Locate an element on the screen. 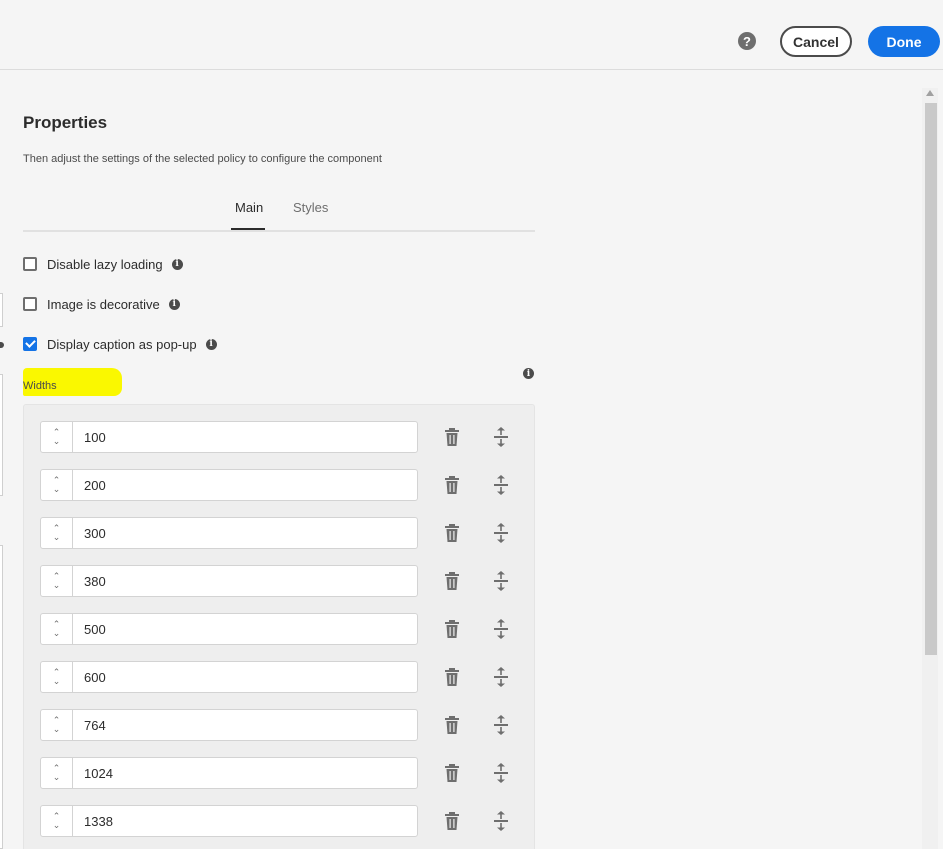 This screenshot has height=849, width=943. tab-styles: Styles is located at coordinates (310, 207).